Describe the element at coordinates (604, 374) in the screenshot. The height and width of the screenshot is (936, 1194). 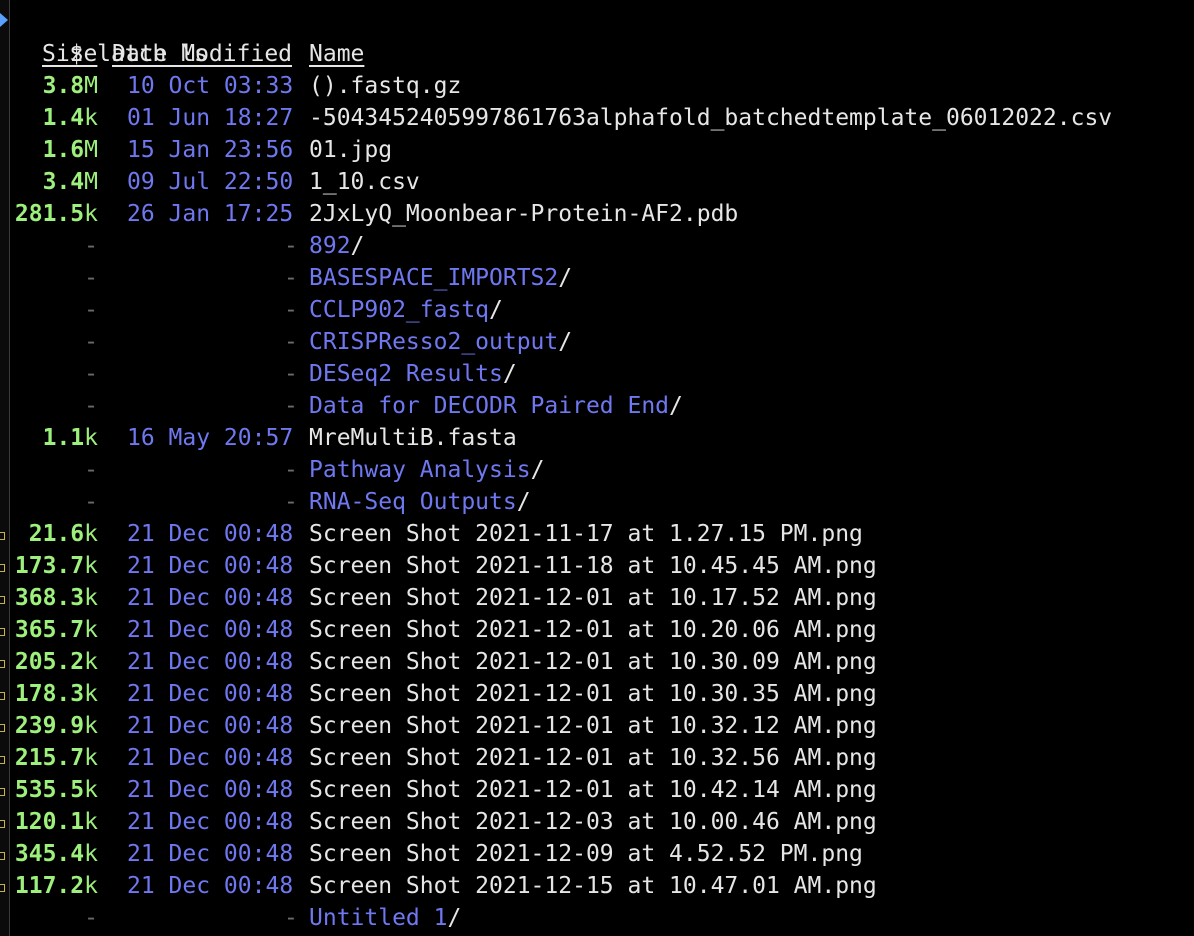
I see `file-row: - - DESeq2 Results/` at that location.